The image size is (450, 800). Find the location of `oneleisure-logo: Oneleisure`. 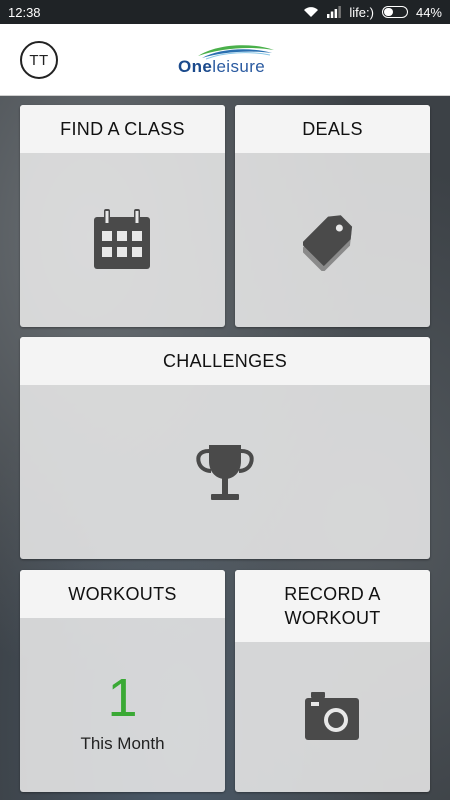

oneleisure-logo: Oneleisure is located at coordinates (228, 62).